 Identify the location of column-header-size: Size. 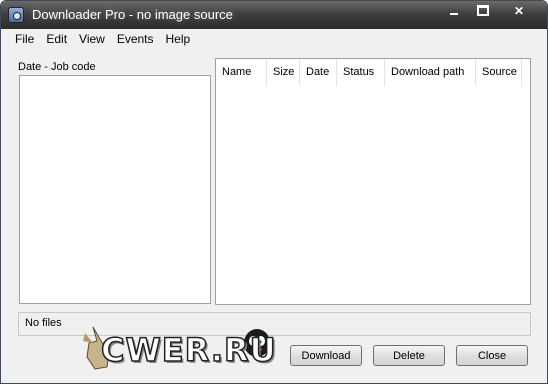
(283, 72).